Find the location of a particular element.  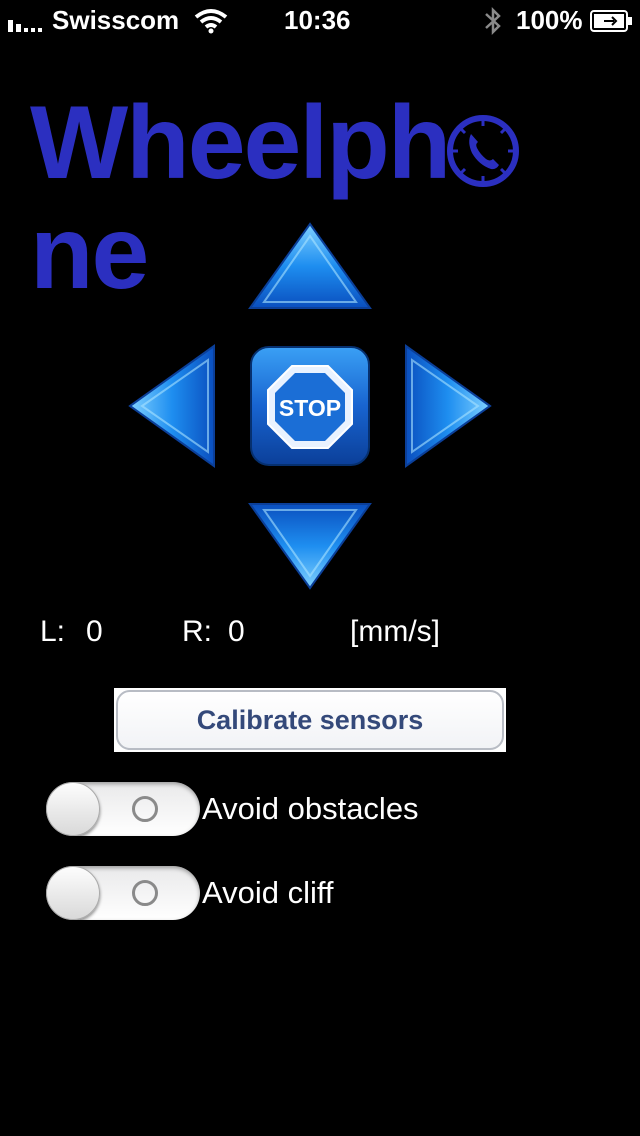

forward-button is located at coordinates (310, 267).